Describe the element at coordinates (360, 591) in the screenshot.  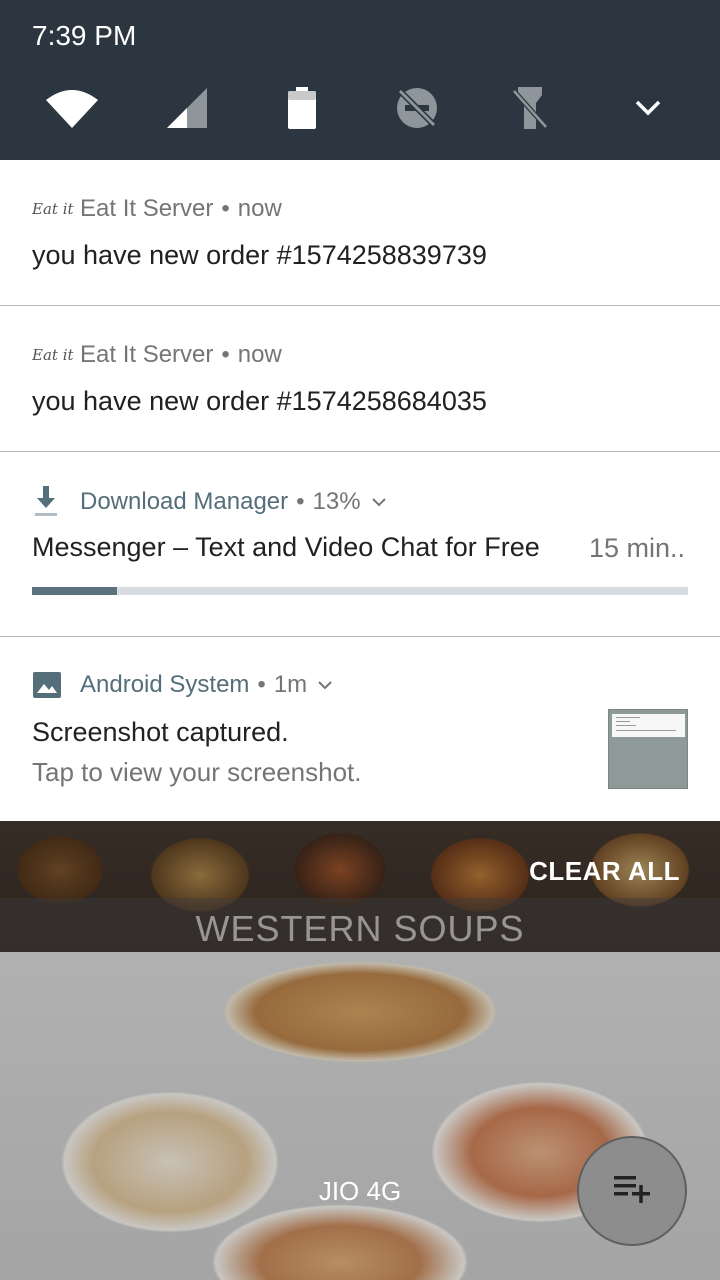
I see `download-progress-bar` at that location.